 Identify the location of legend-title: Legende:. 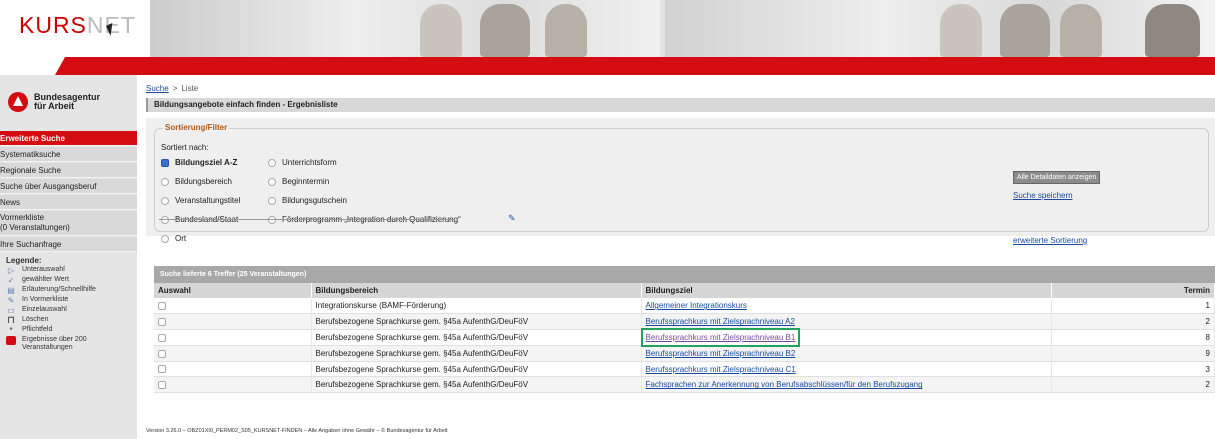
(24, 260).